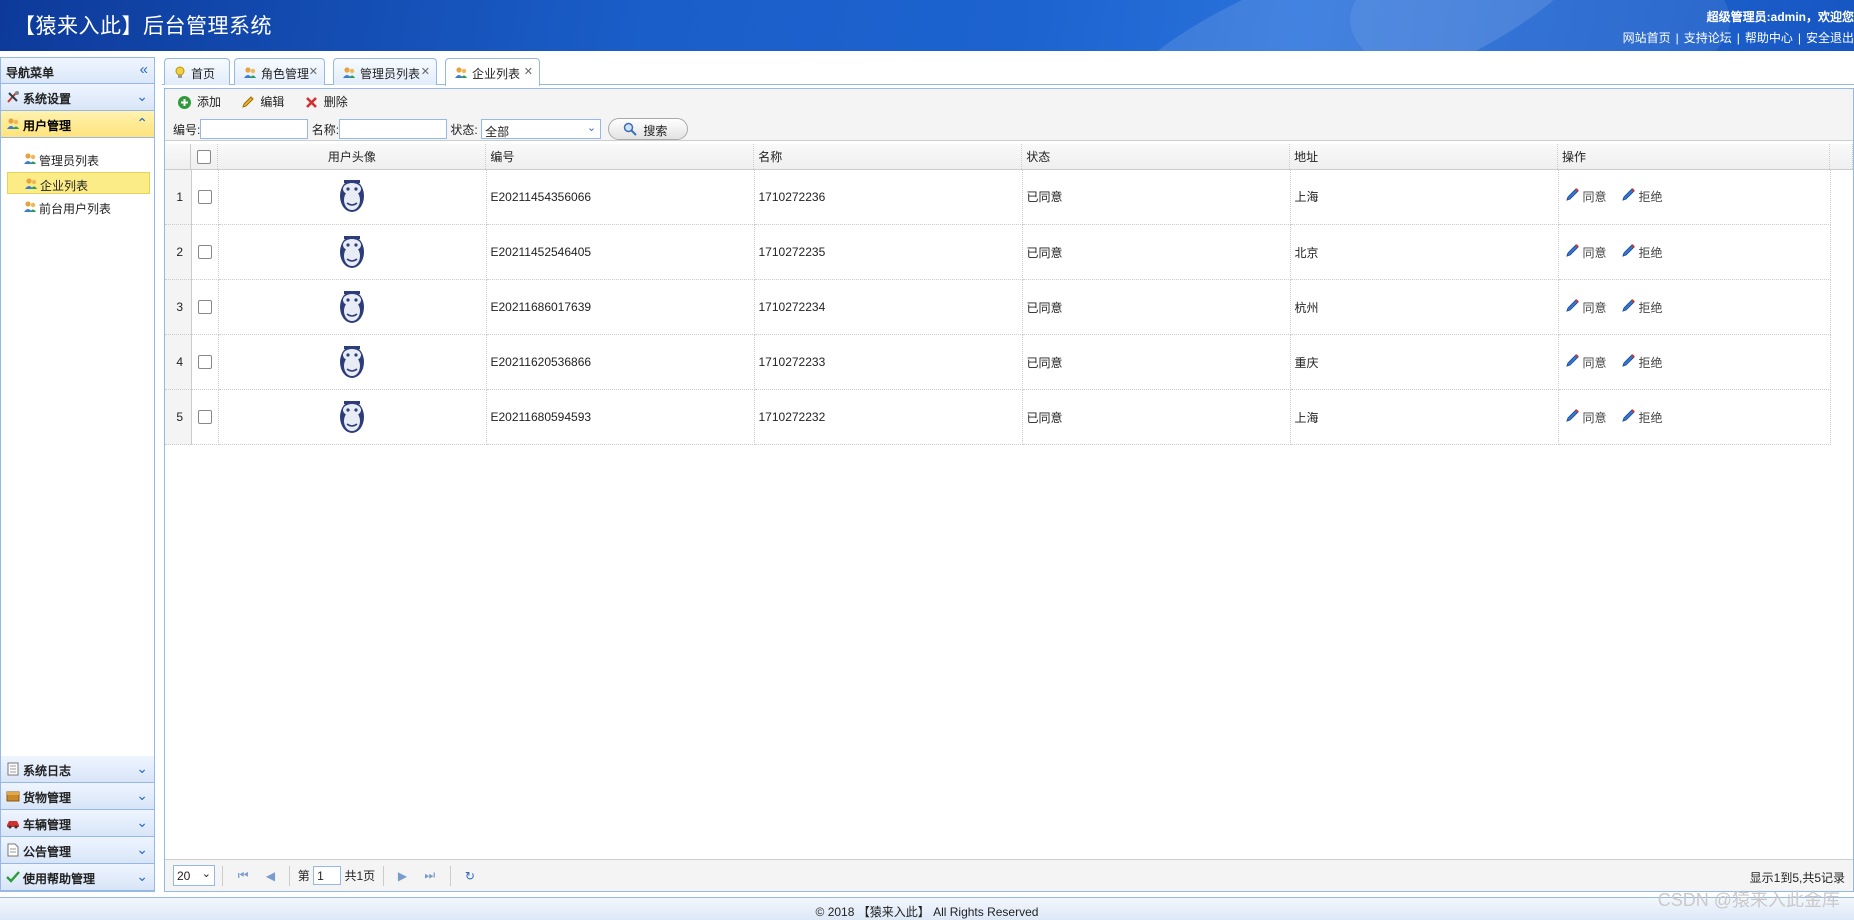  What do you see at coordinates (1830, 38) in the screenshot?
I see `link-logout: 安全退出` at bounding box center [1830, 38].